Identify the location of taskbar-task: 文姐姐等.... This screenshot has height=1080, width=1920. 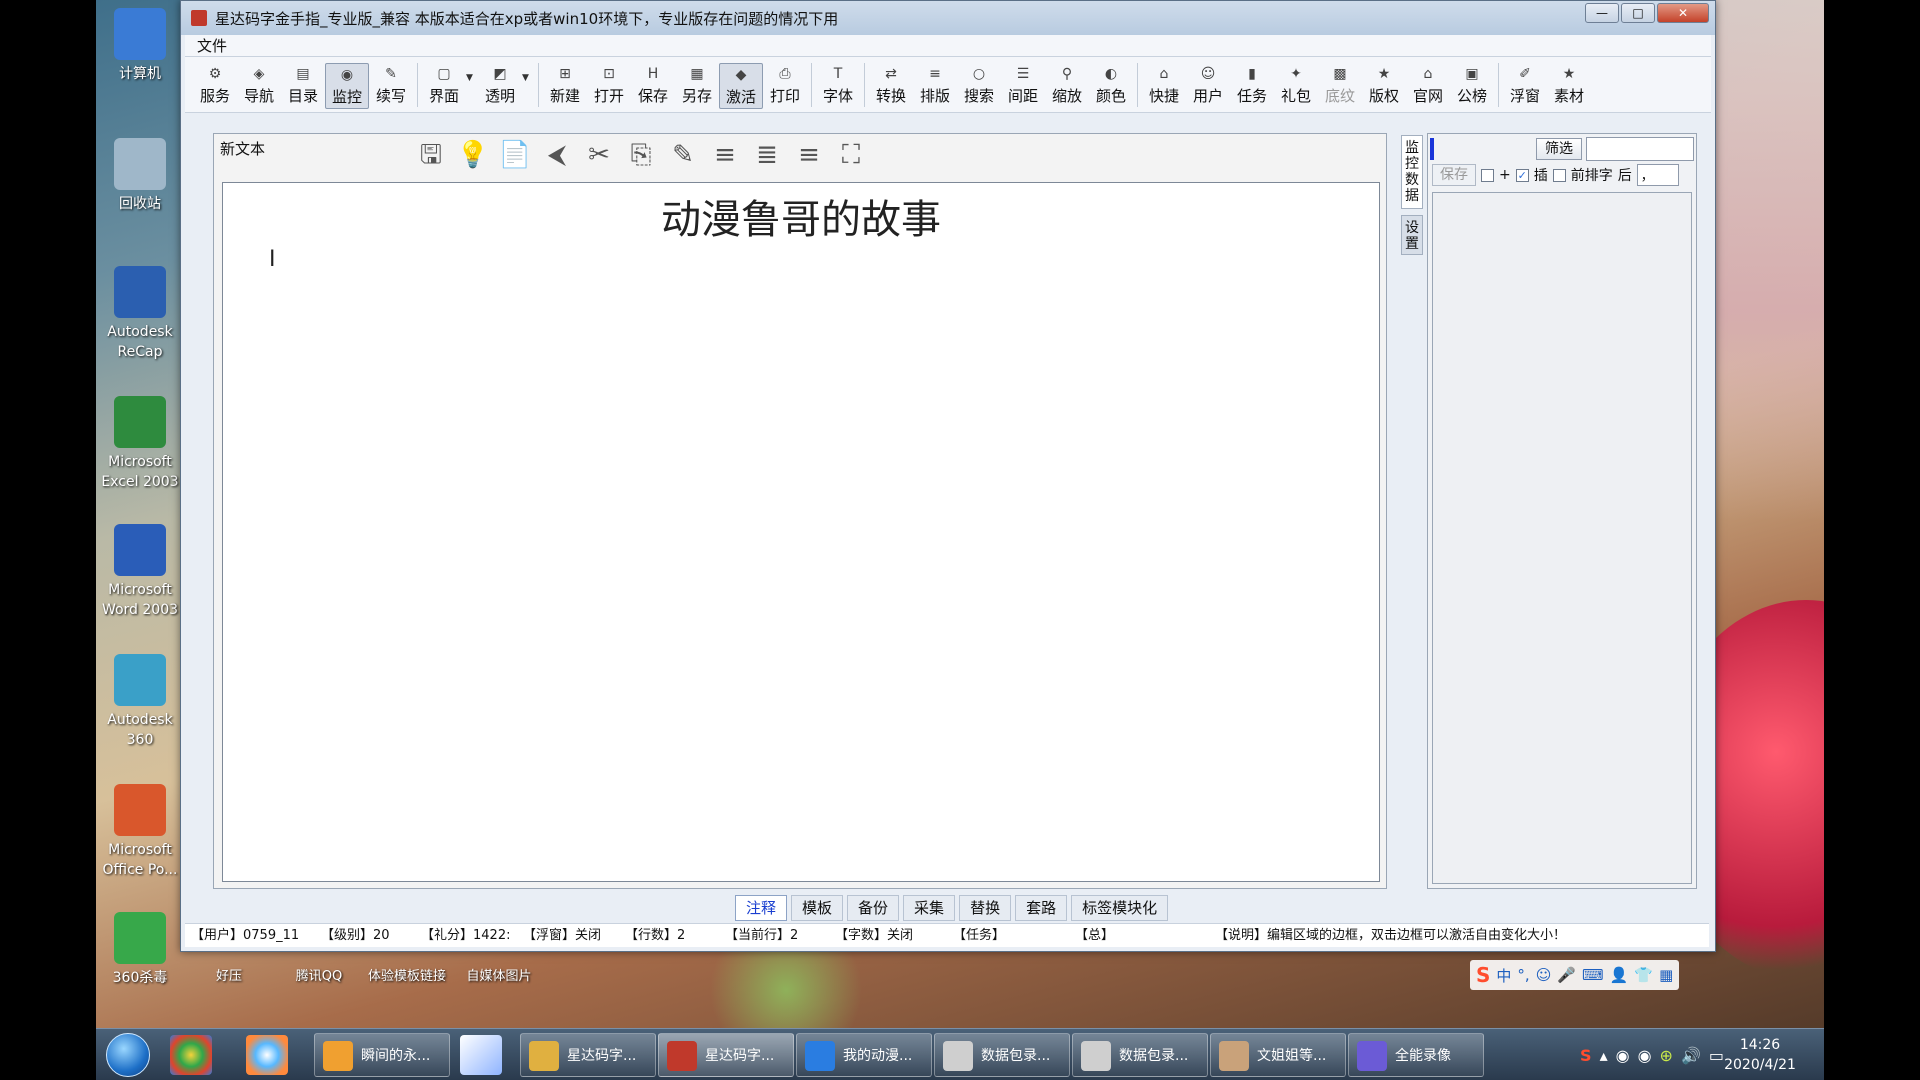
(1278, 1055).